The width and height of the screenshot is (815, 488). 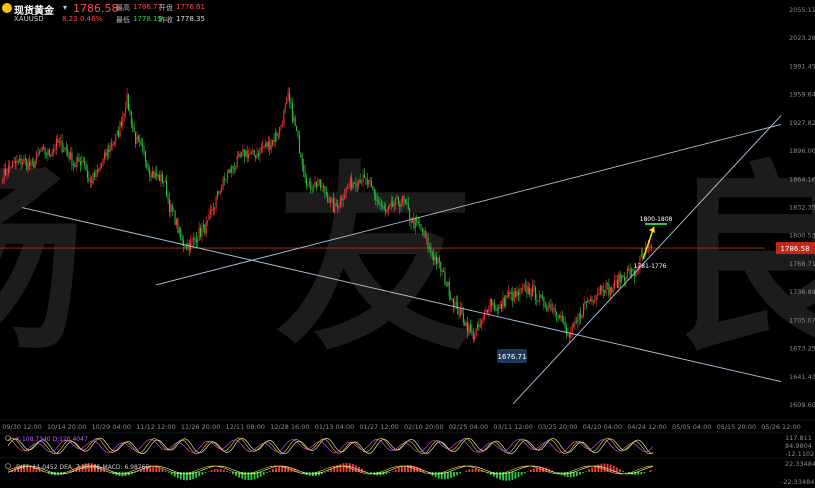 I want to click on x-tick-label: 01/27 12:00, so click(x=379, y=427).